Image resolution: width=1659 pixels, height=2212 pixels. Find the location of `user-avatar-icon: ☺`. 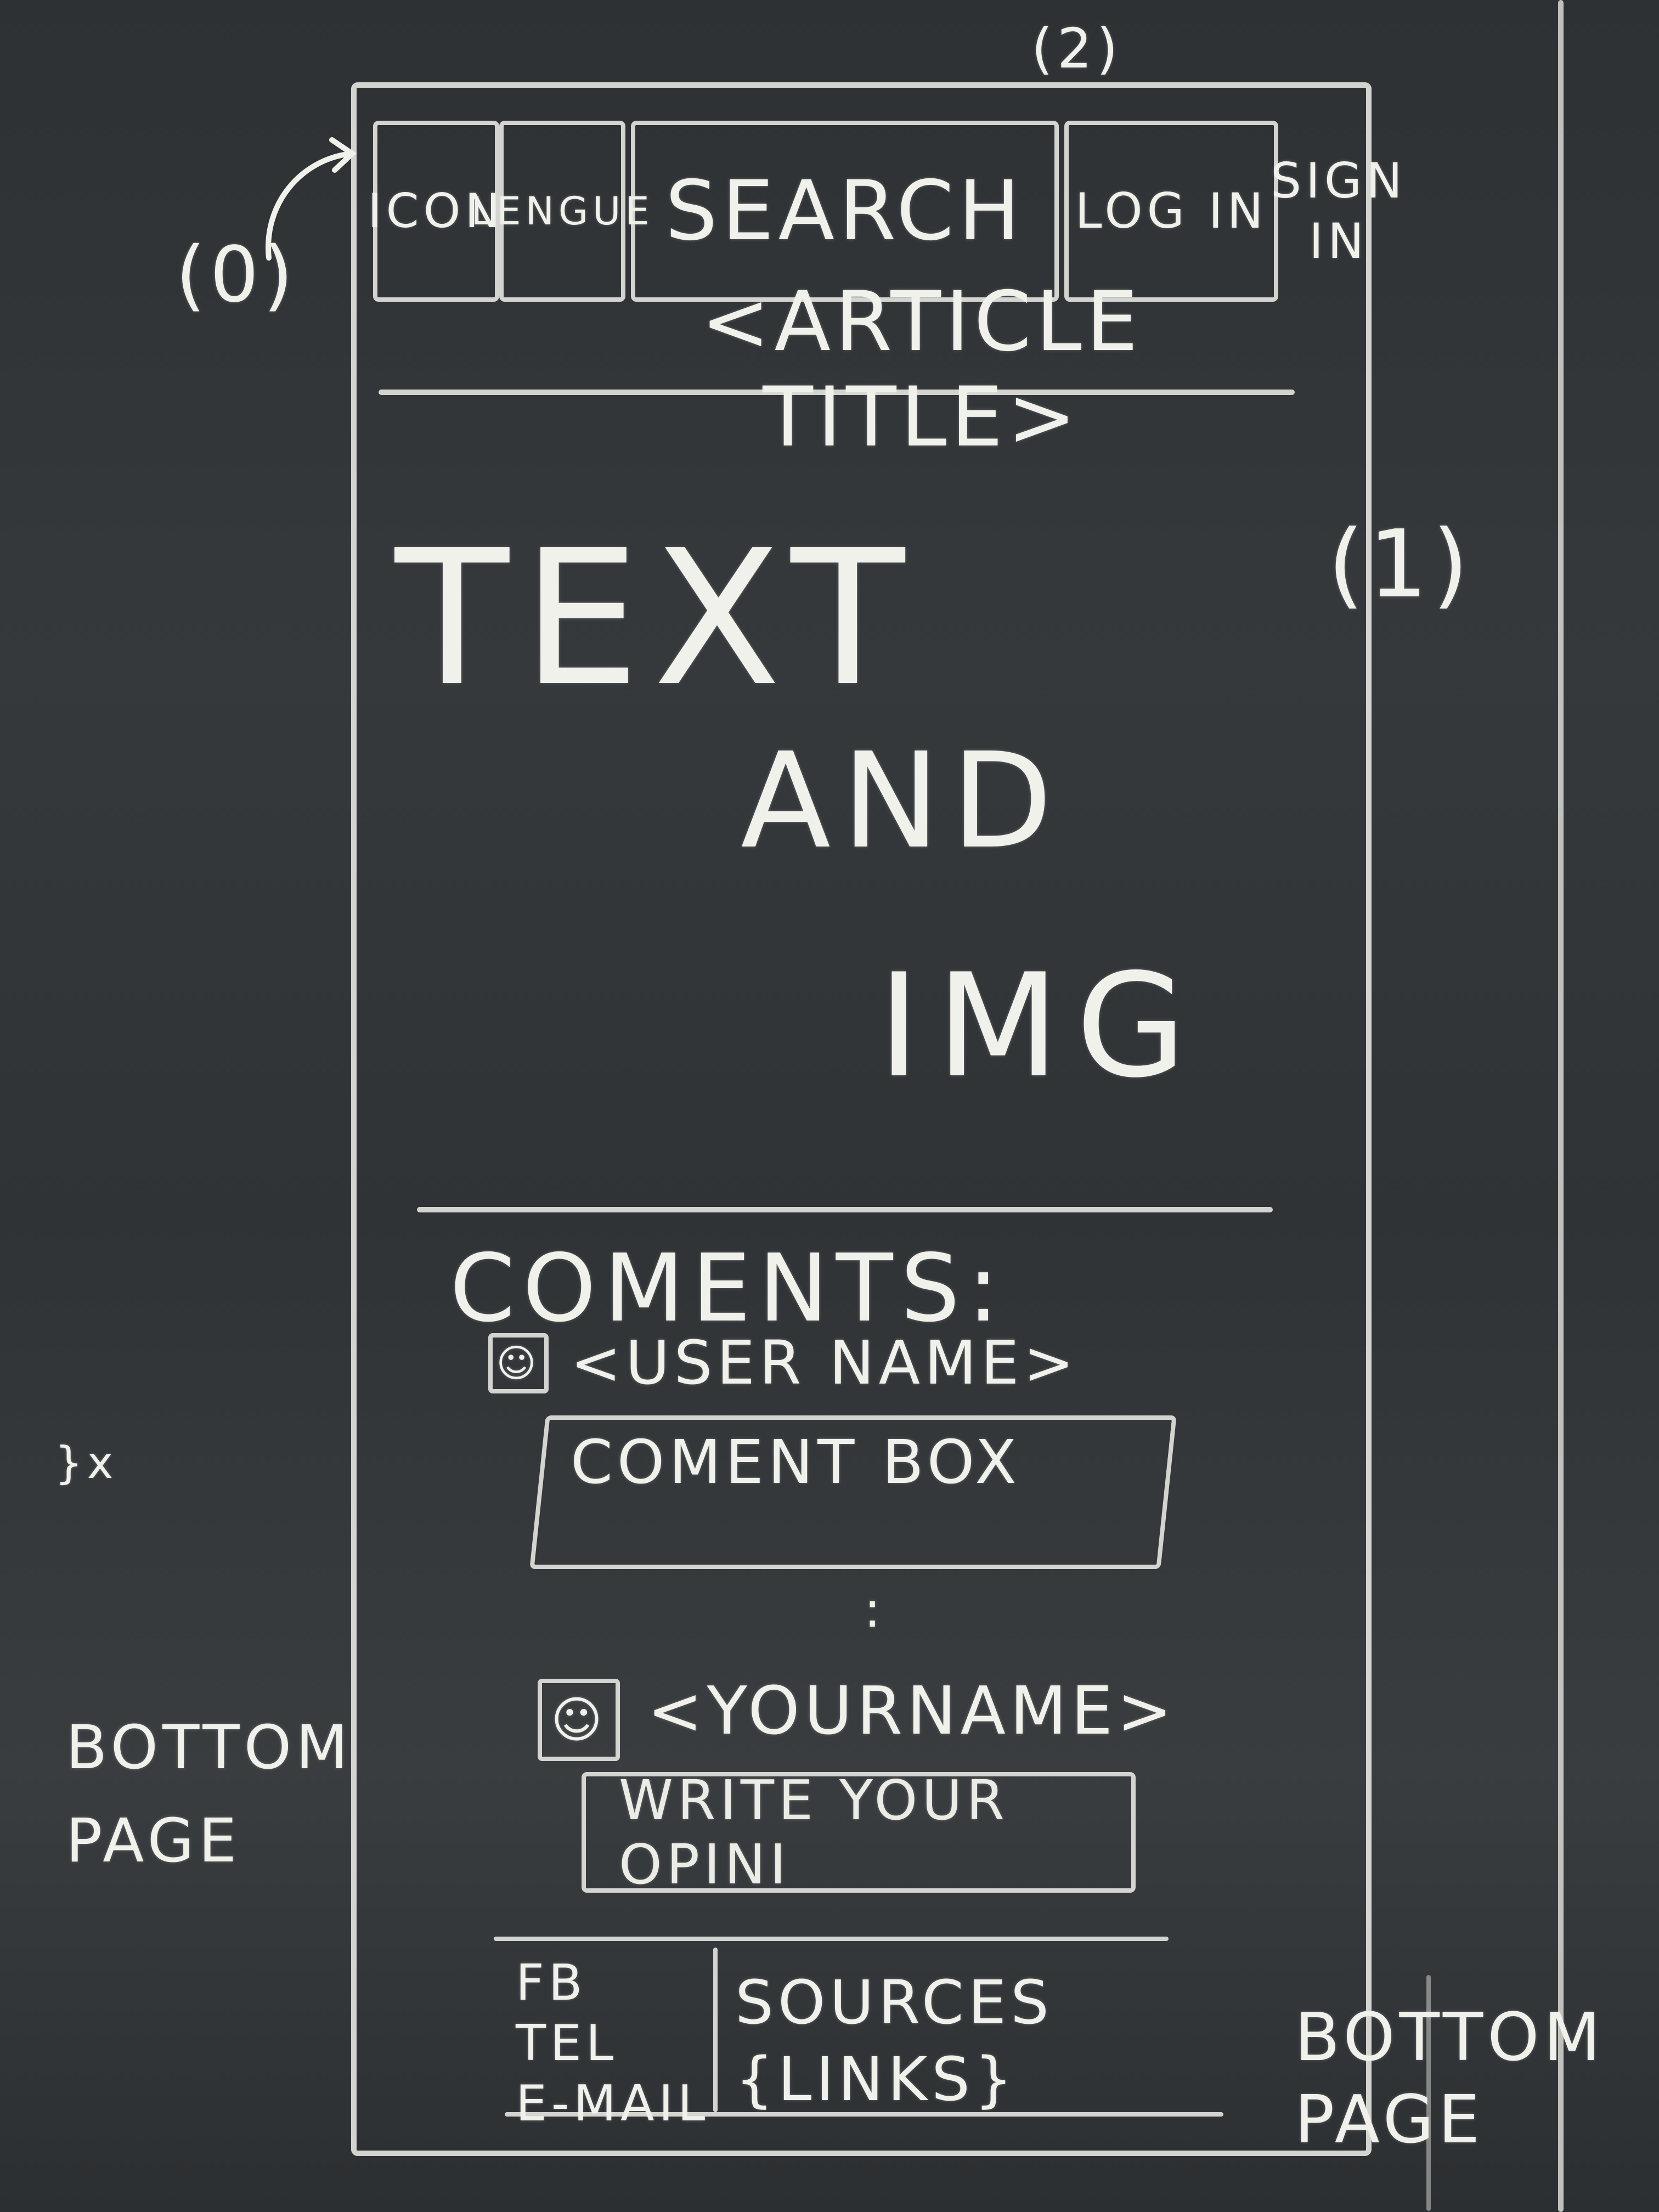

user-avatar-icon: ☺ is located at coordinates (519, 1363).